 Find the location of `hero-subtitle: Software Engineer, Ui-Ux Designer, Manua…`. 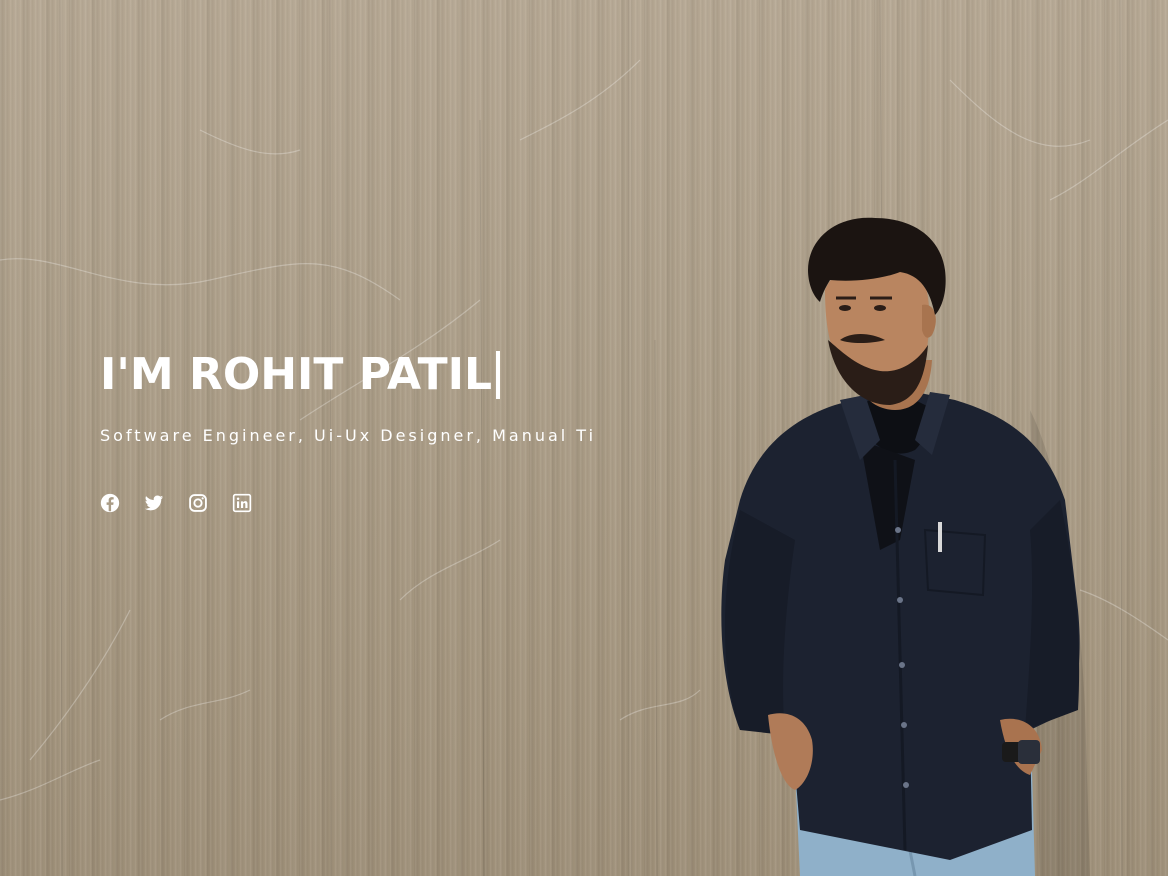

hero-subtitle: Software Engineer, Ui-Ux Designer, Manua… is located at coordinates (348, 435).